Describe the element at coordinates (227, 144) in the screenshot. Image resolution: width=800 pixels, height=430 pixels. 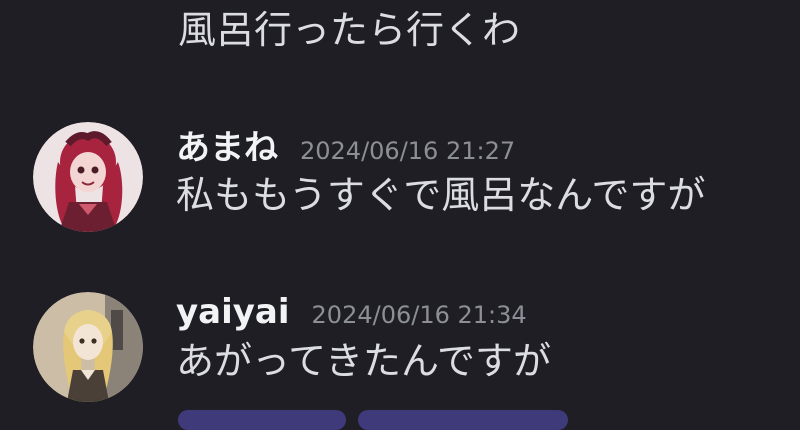
I see `author-name: あまね` at that location.